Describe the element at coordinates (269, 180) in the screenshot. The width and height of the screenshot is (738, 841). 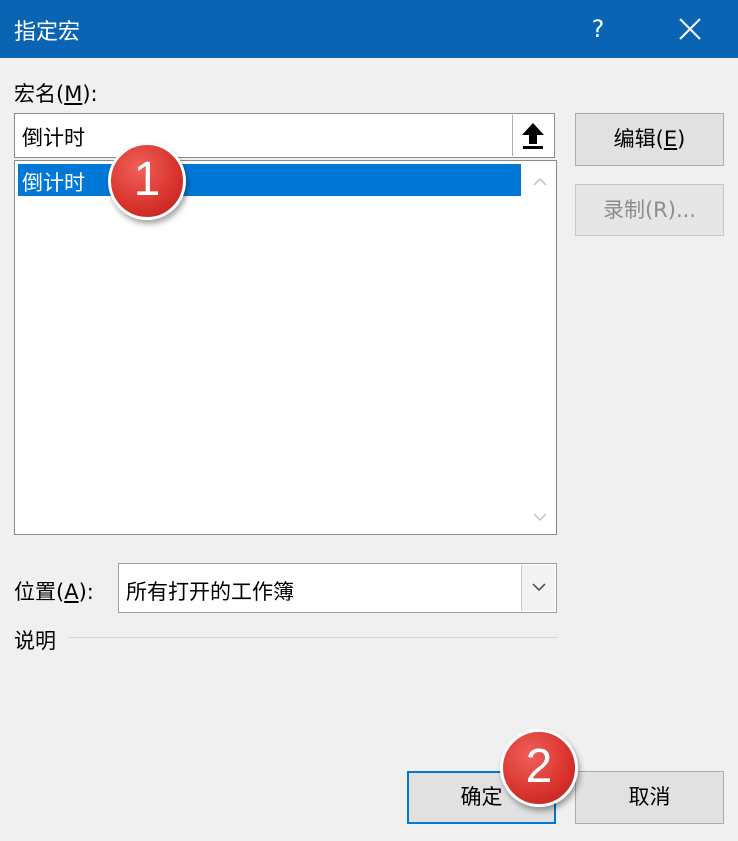
I see `list-item: 倒计时` at that location.